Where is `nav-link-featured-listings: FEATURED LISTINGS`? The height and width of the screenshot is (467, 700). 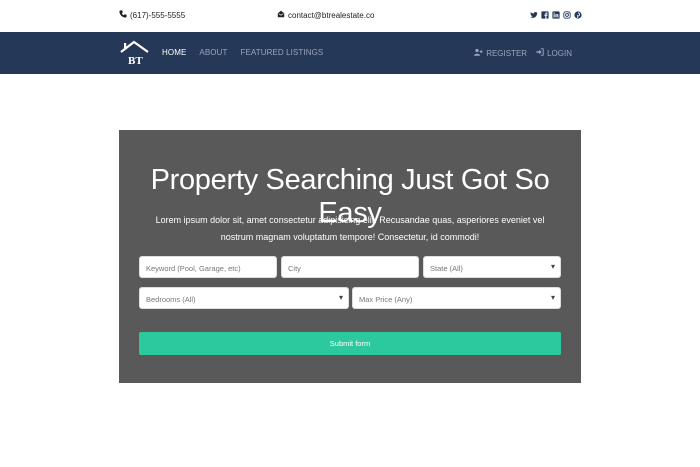
nav-link-featured-listings: FEATURED LISTINGS is located at coordinates (281, 52).